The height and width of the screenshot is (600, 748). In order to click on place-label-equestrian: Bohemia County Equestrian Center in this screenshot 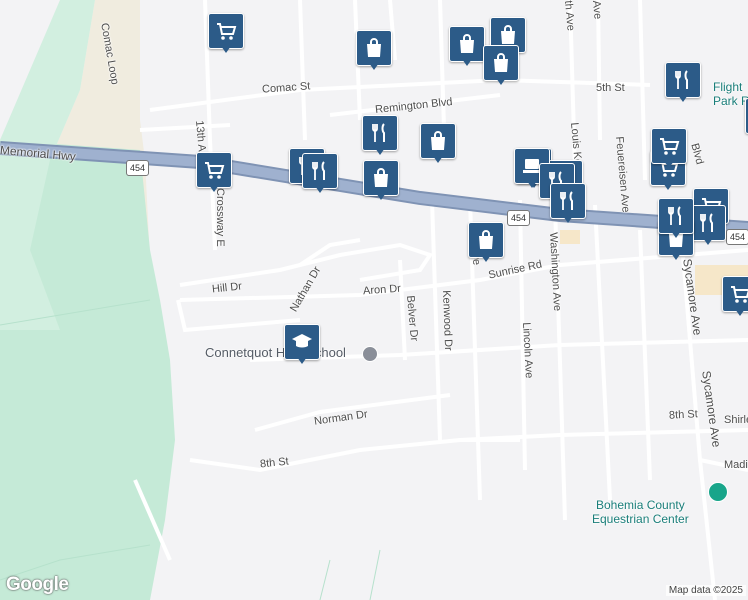, I will do `click(640, 512)`.